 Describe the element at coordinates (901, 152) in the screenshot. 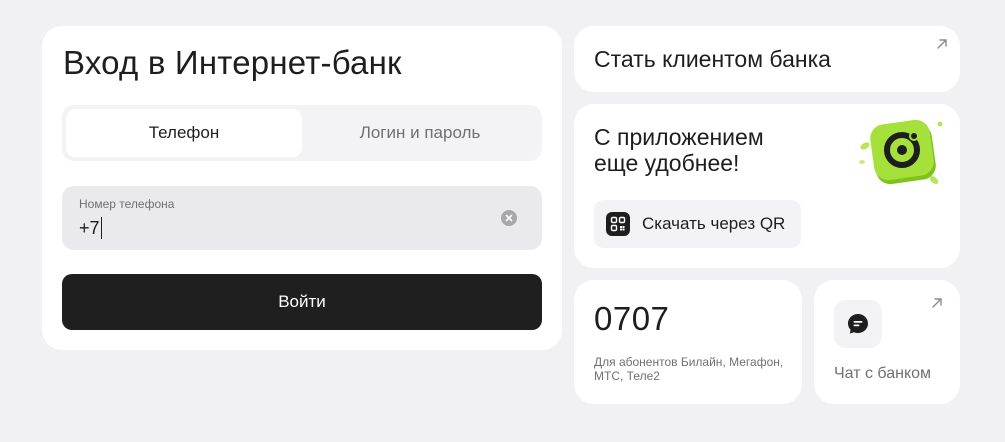

I see `app-logo-icon` at that location.